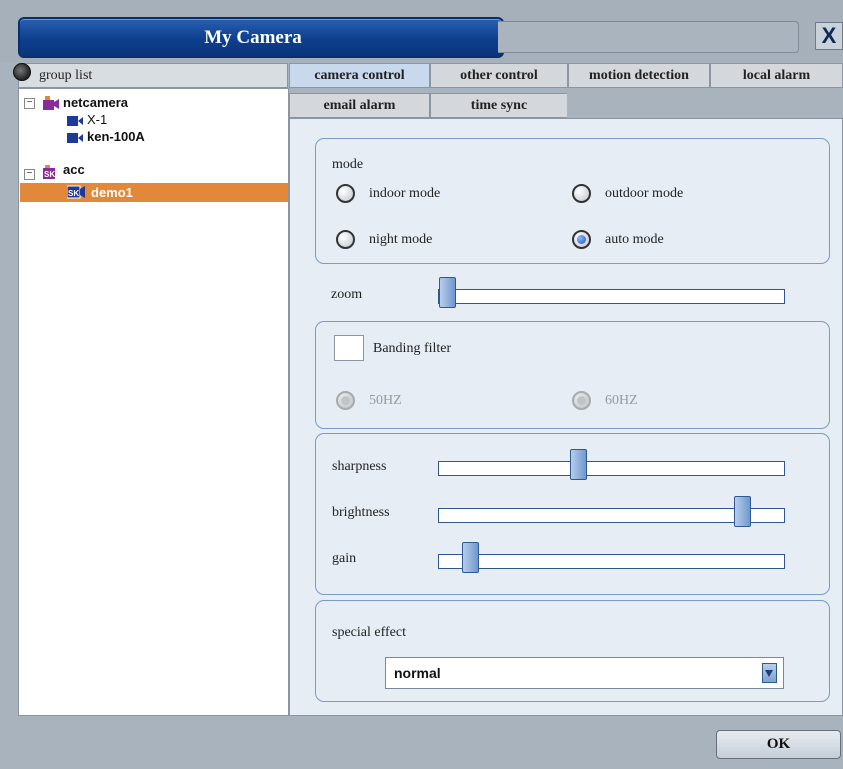 Image resolution: width=843 pixels, height=769 pixels. What do you see at coordinates (97, 120) in the screenshot?
I see `tree-camera-x1: X-1` at bounding box center [97, 120].